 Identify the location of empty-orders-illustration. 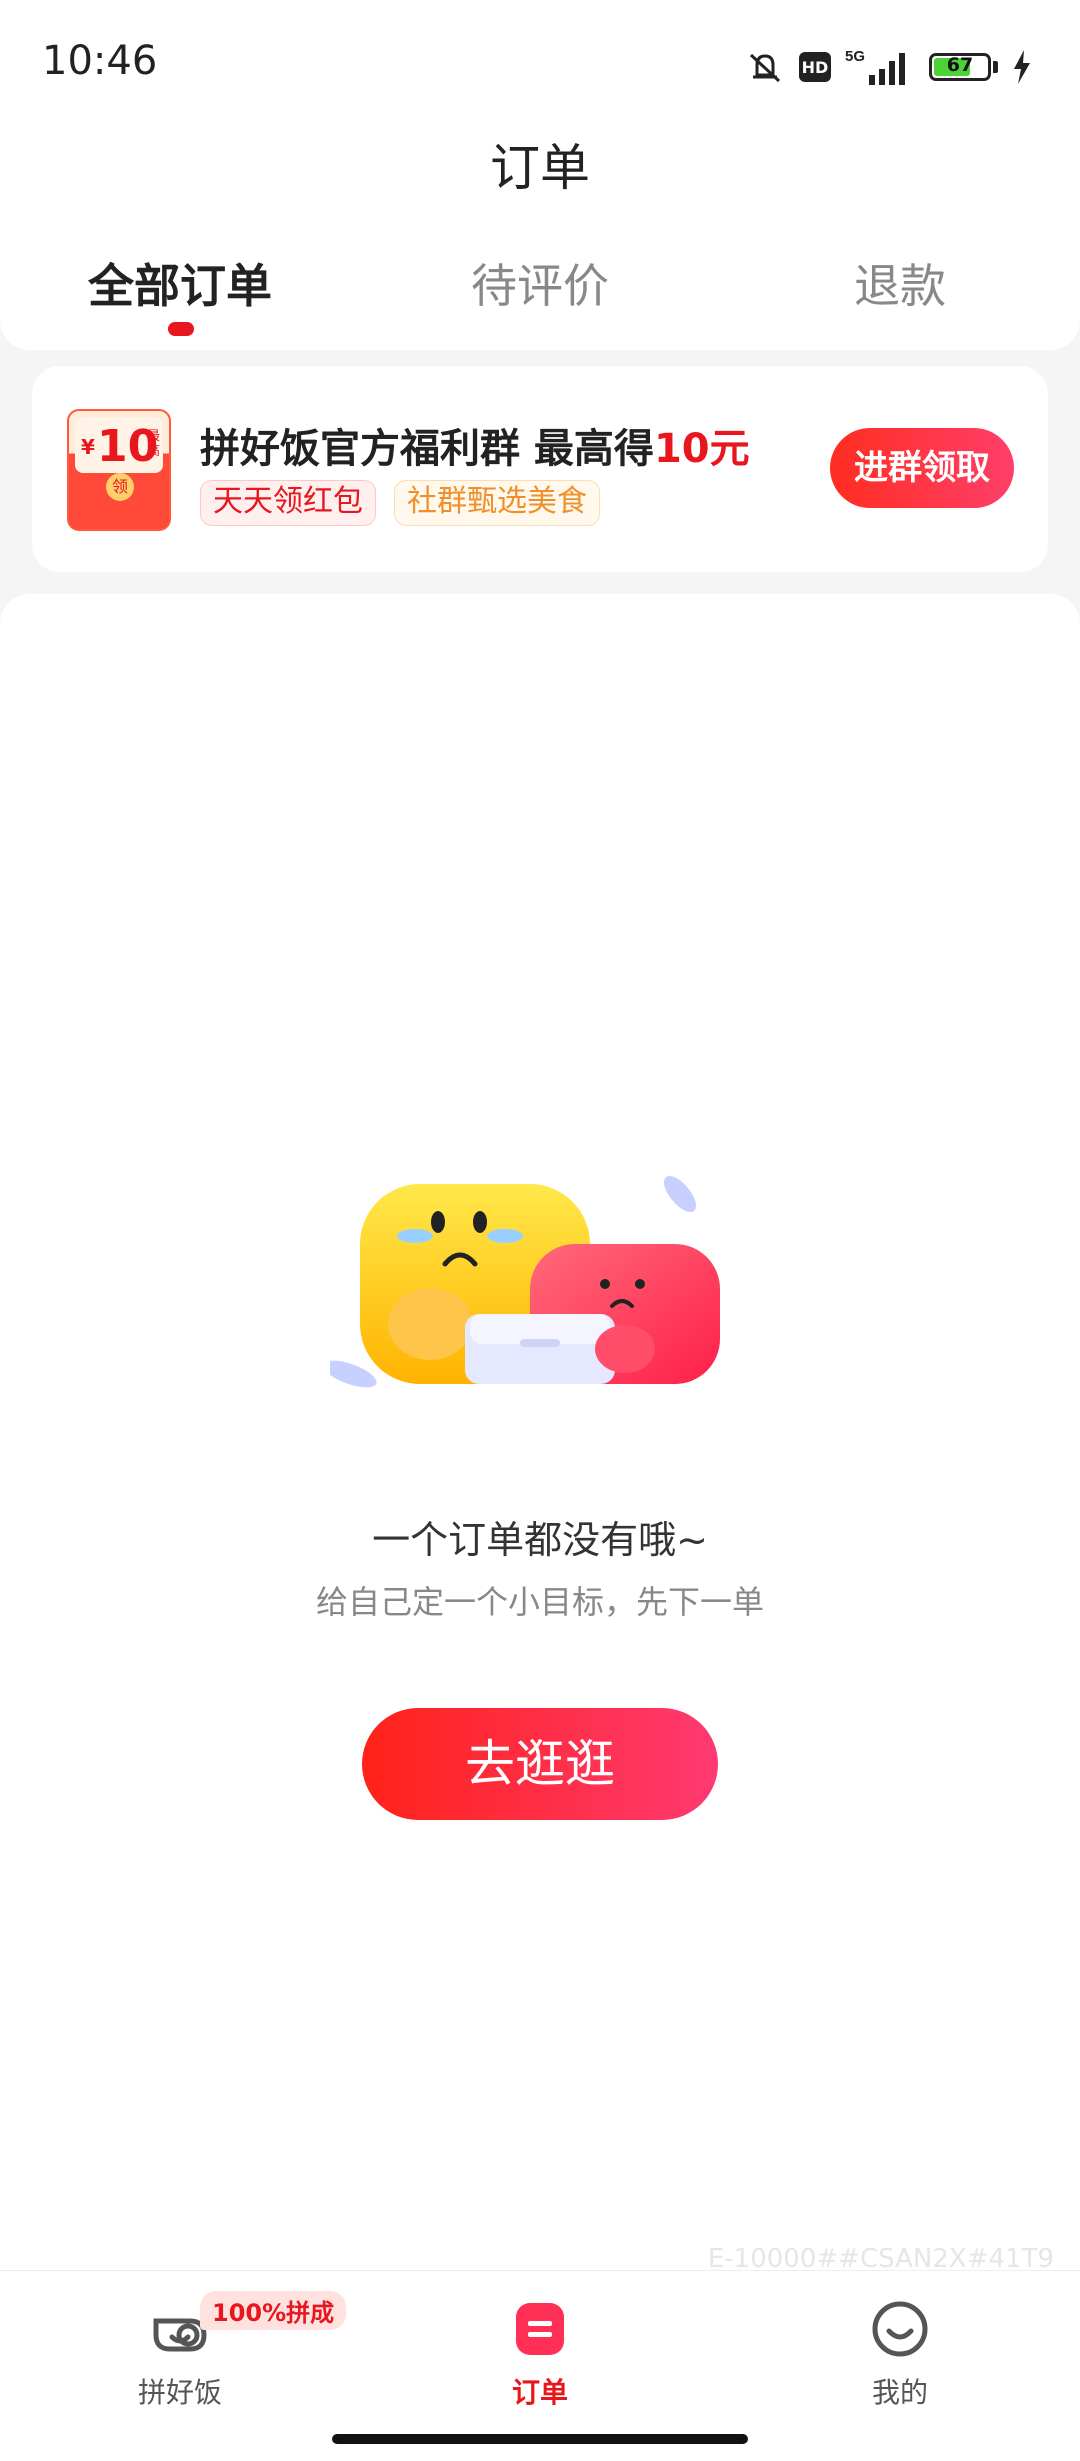
(525, 1281).